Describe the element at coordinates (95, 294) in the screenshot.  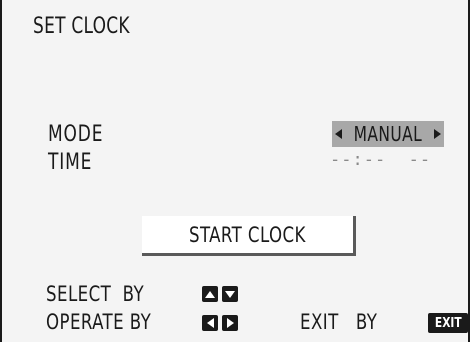
I see `select-help-text: SELECT BY` at that location.